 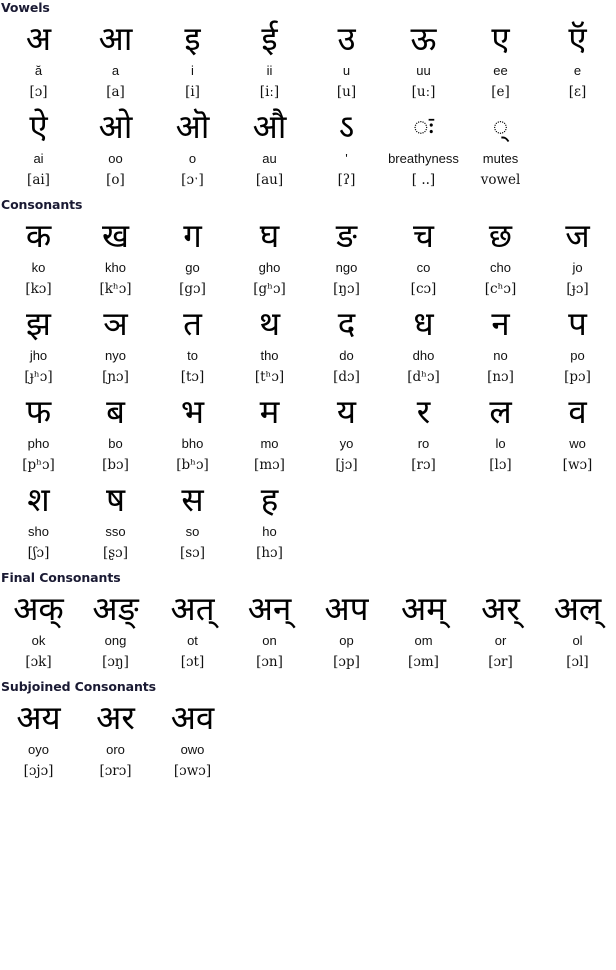 I want to click on transliteration: lo, so click(x=500, y=443).